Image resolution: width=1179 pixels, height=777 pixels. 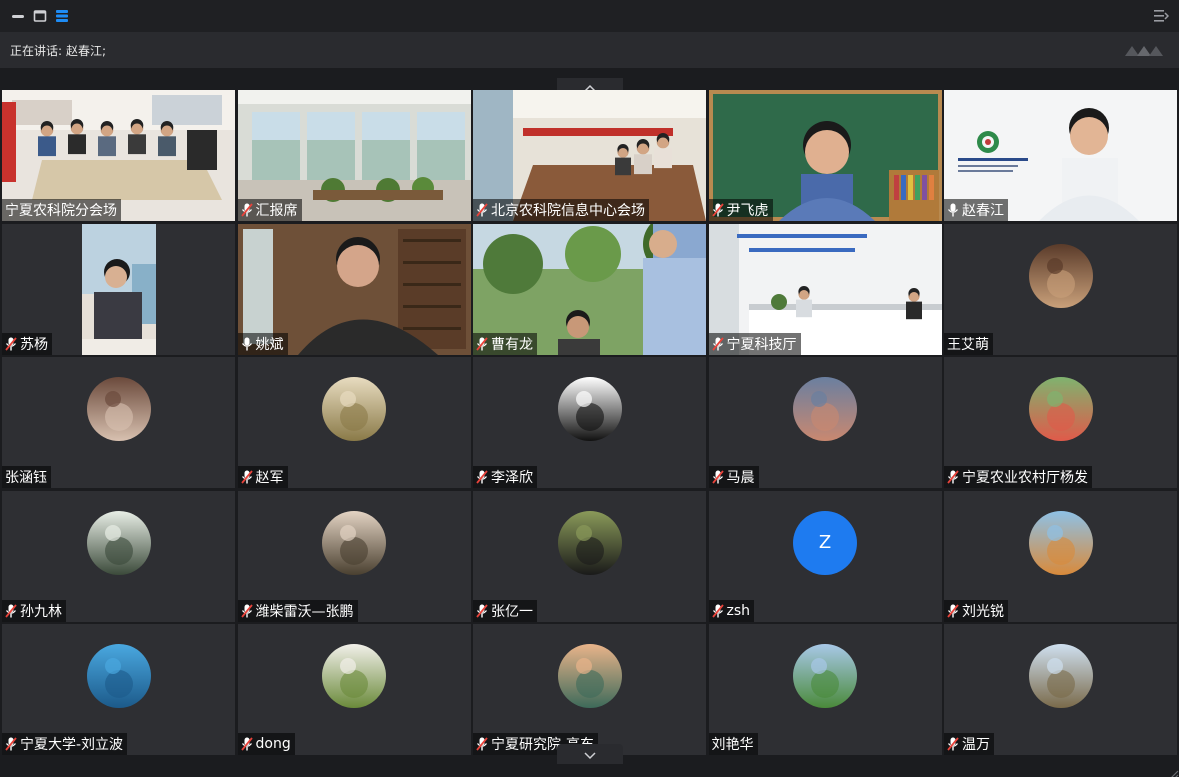 I want to click on resize-grip-icon, so click(x=1173, y=771).